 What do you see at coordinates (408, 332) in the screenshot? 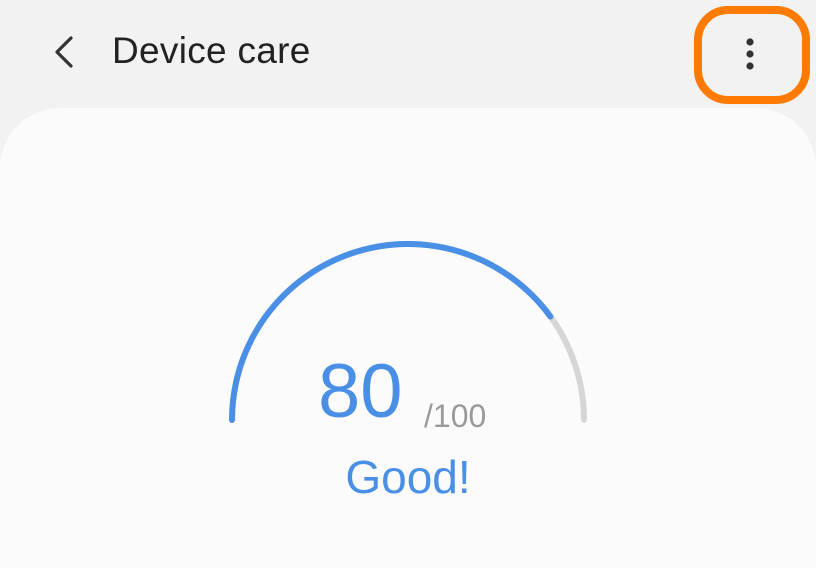
I see `gauge-track` at bounding box center [408, 332].